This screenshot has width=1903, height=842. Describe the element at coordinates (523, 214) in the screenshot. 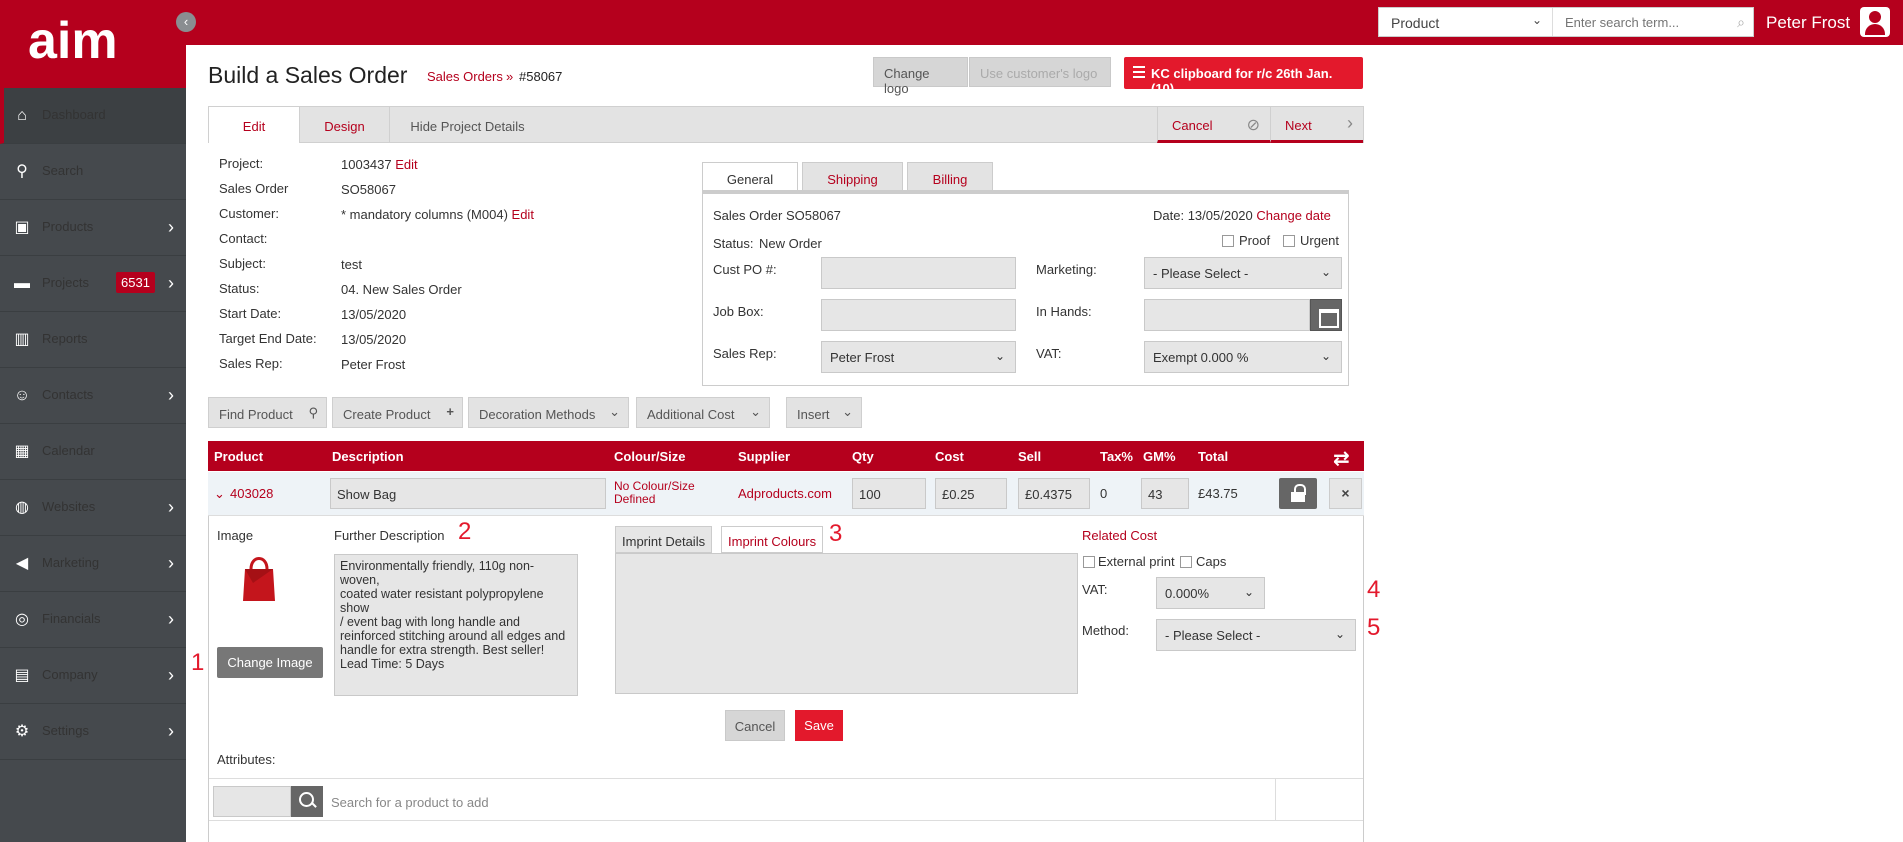

I see `edit-customer-link: Edit` at that location.